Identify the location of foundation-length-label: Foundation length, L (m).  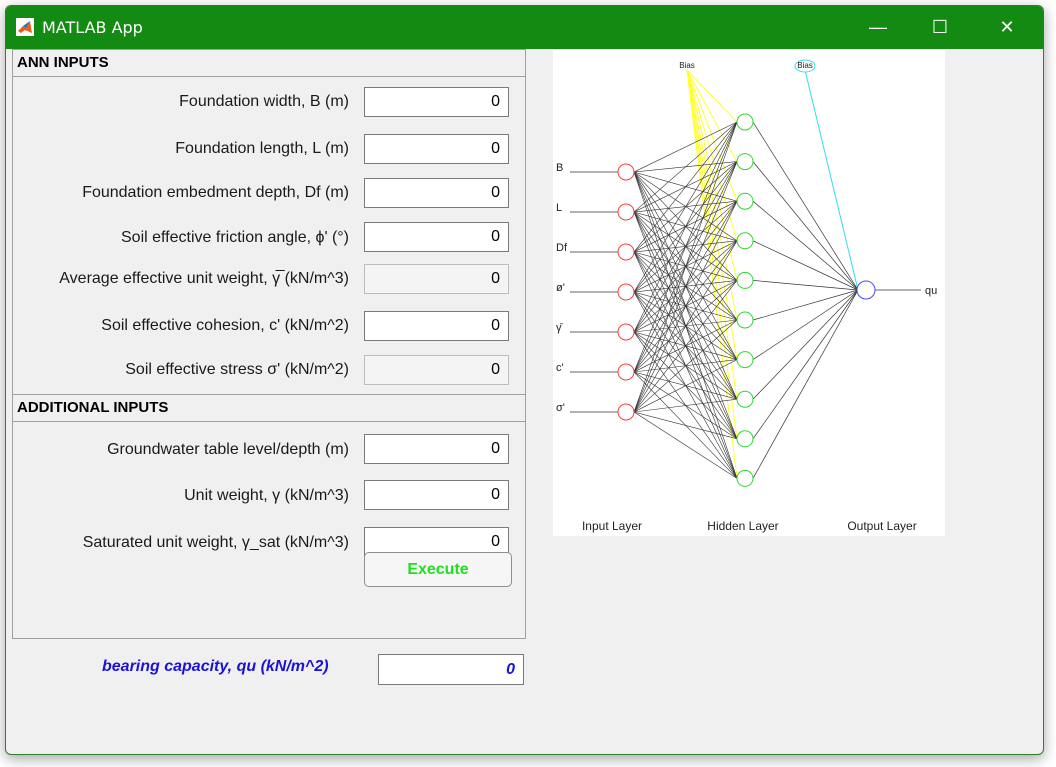
(262, 148).